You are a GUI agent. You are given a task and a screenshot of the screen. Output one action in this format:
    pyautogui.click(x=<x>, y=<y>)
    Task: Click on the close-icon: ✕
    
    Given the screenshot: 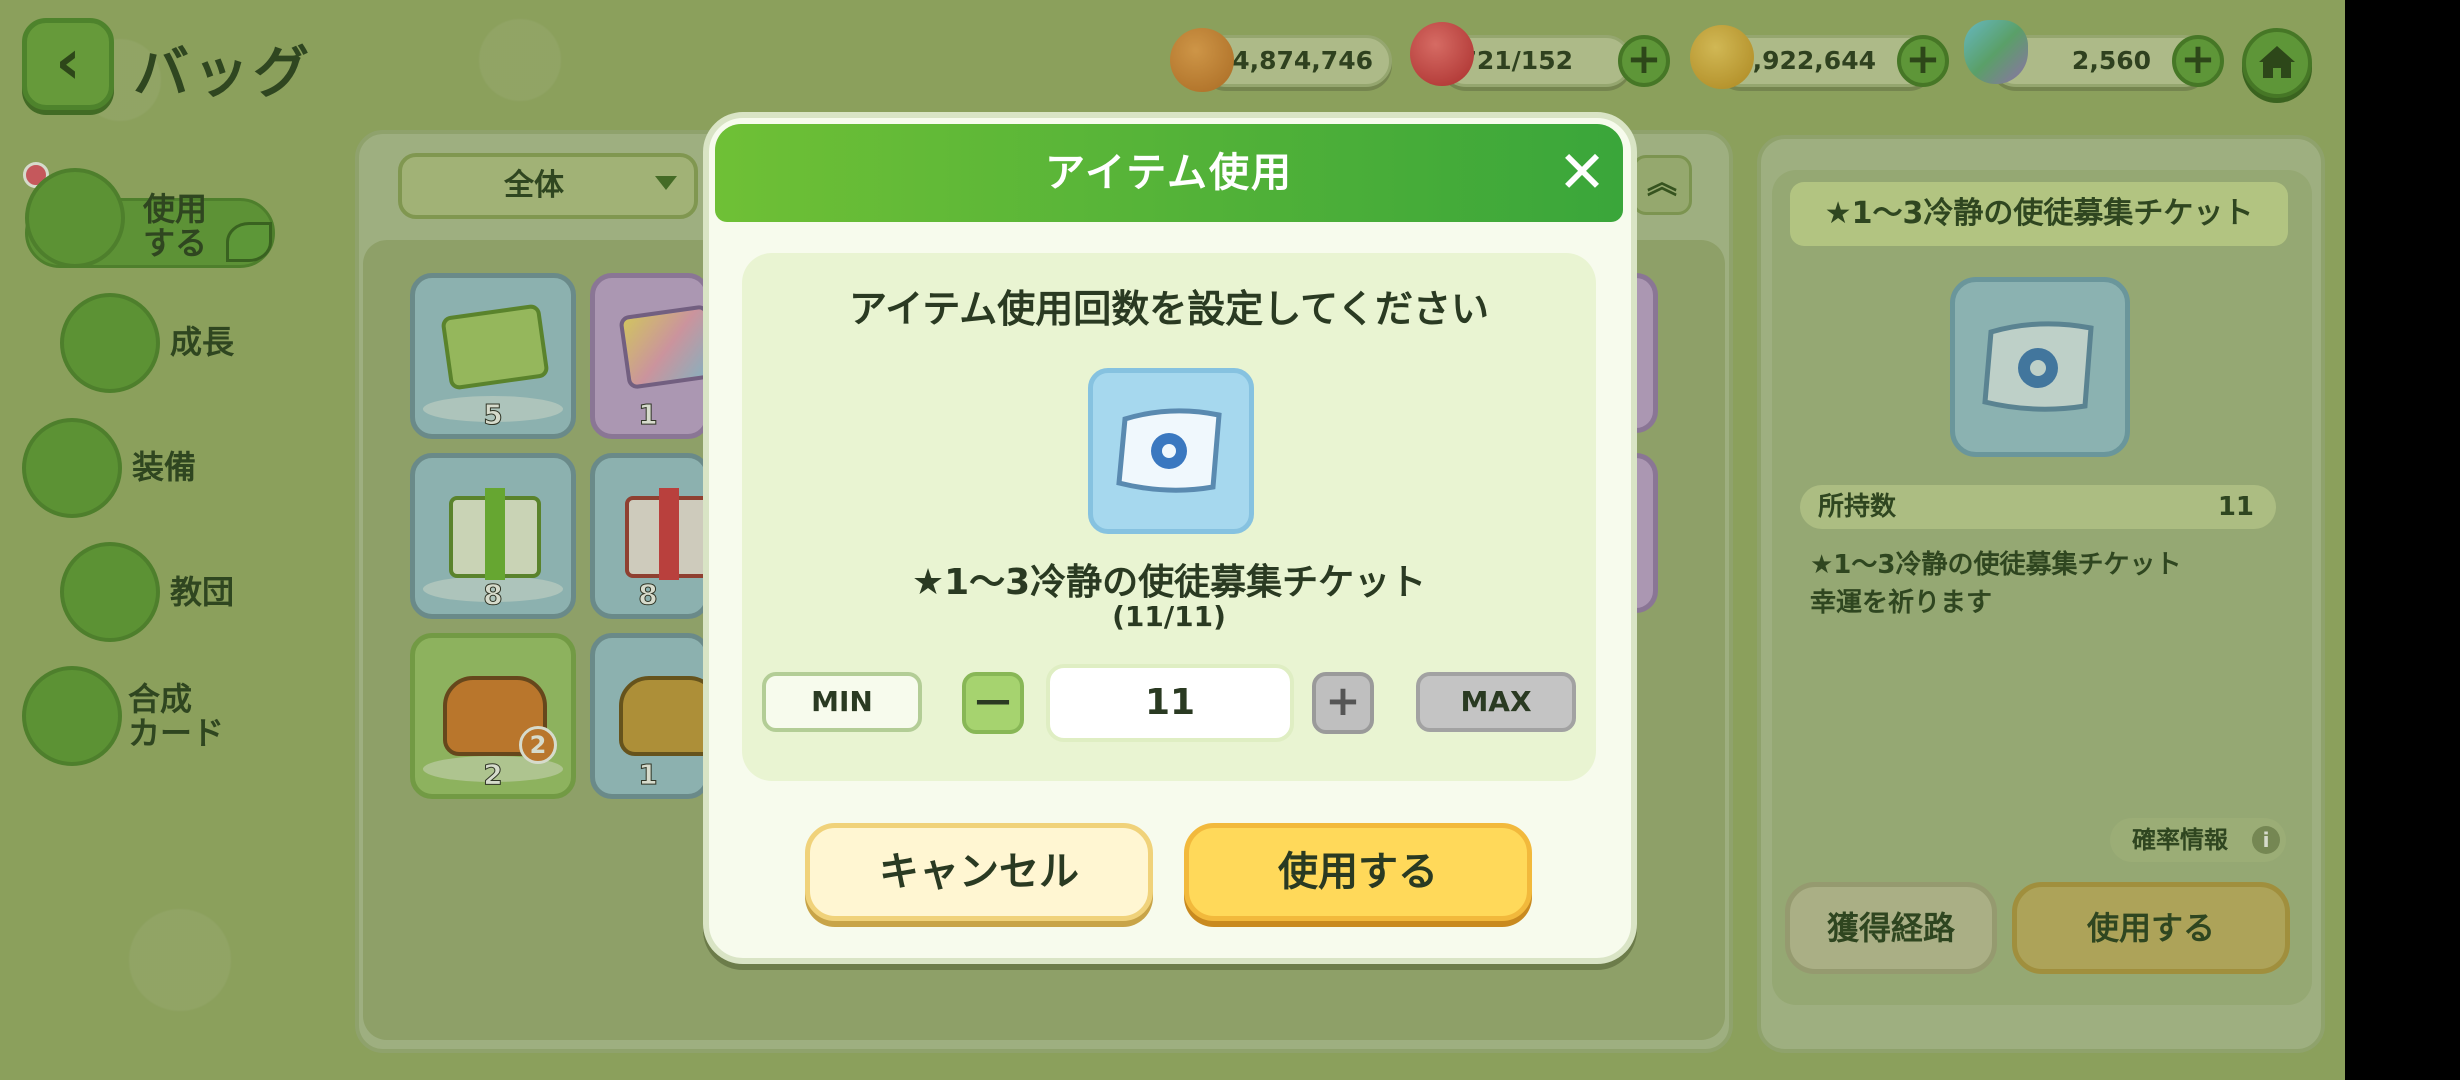 What is the action you would take?
    pyautogui.click(x=1582, y=172)
    